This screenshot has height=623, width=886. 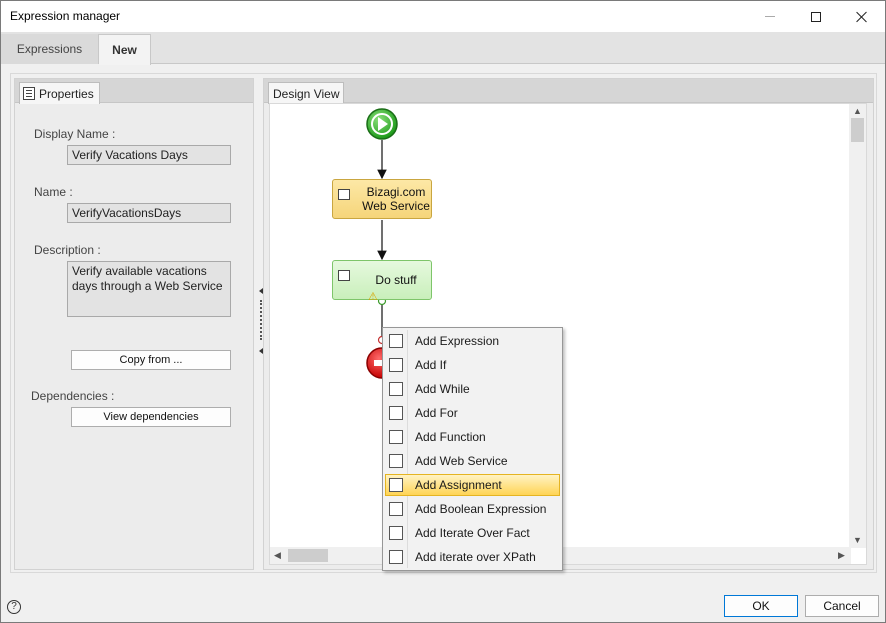 I want to click on vertical-scrollbar: ▲ ▼, so click(x=857, y=326).